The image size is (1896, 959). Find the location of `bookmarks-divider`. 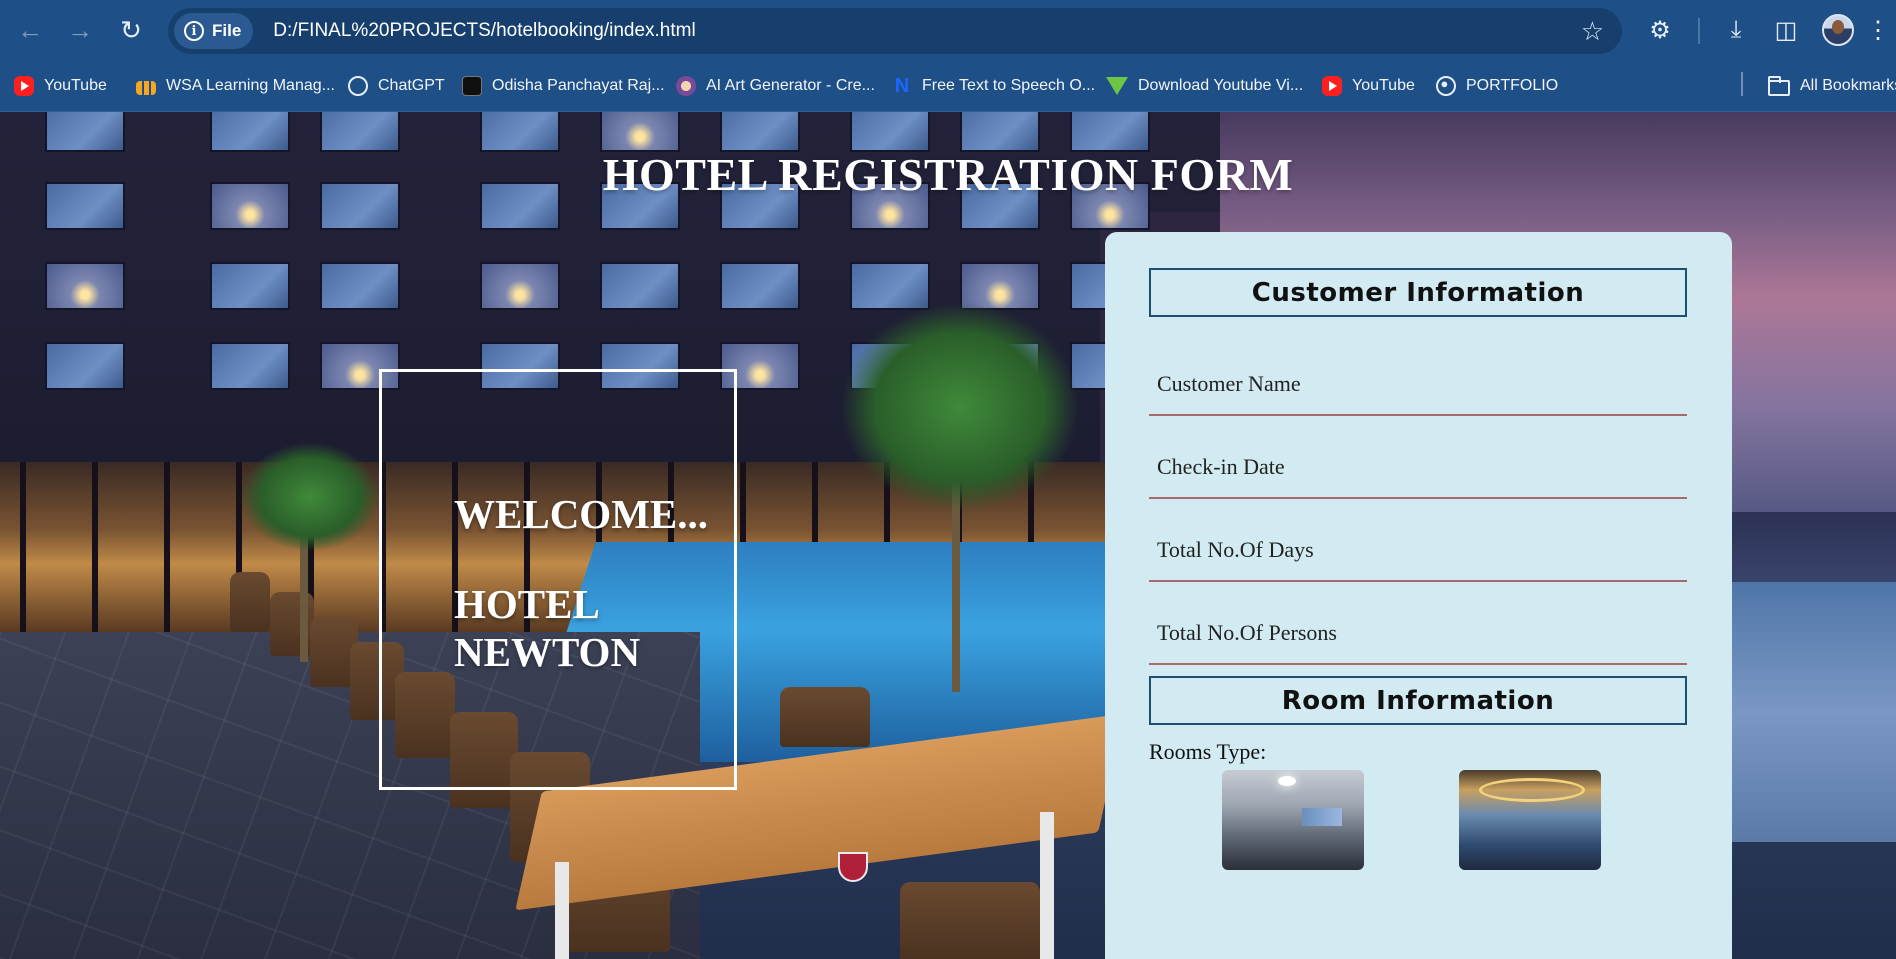

bookmarks-divider is located at coordinates (1742, 84).